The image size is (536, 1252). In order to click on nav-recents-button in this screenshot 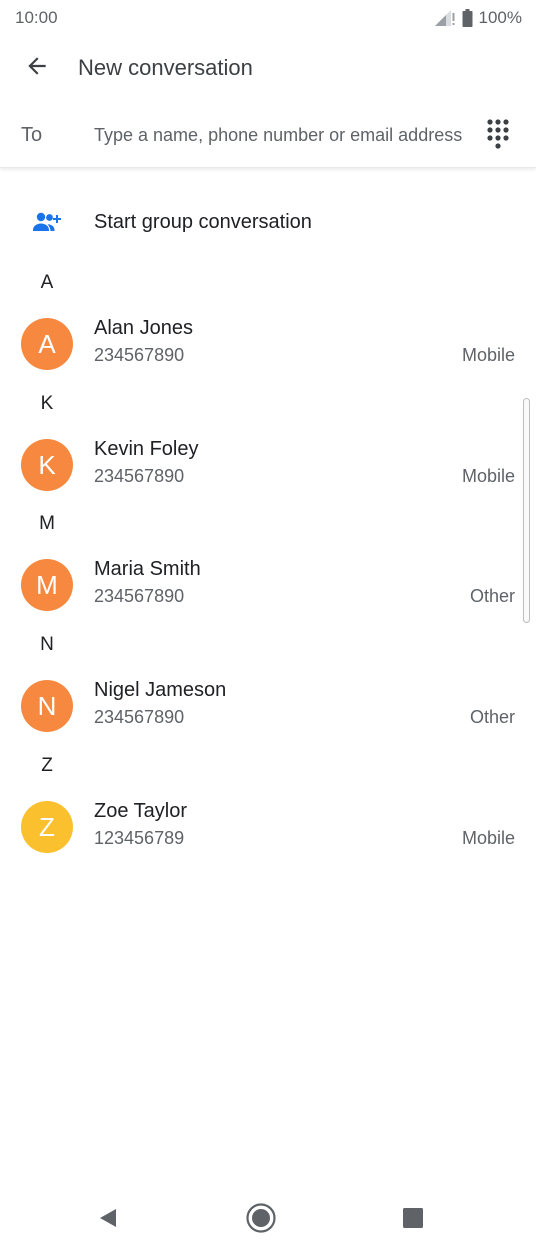, I will do `click(413, 1220)`.